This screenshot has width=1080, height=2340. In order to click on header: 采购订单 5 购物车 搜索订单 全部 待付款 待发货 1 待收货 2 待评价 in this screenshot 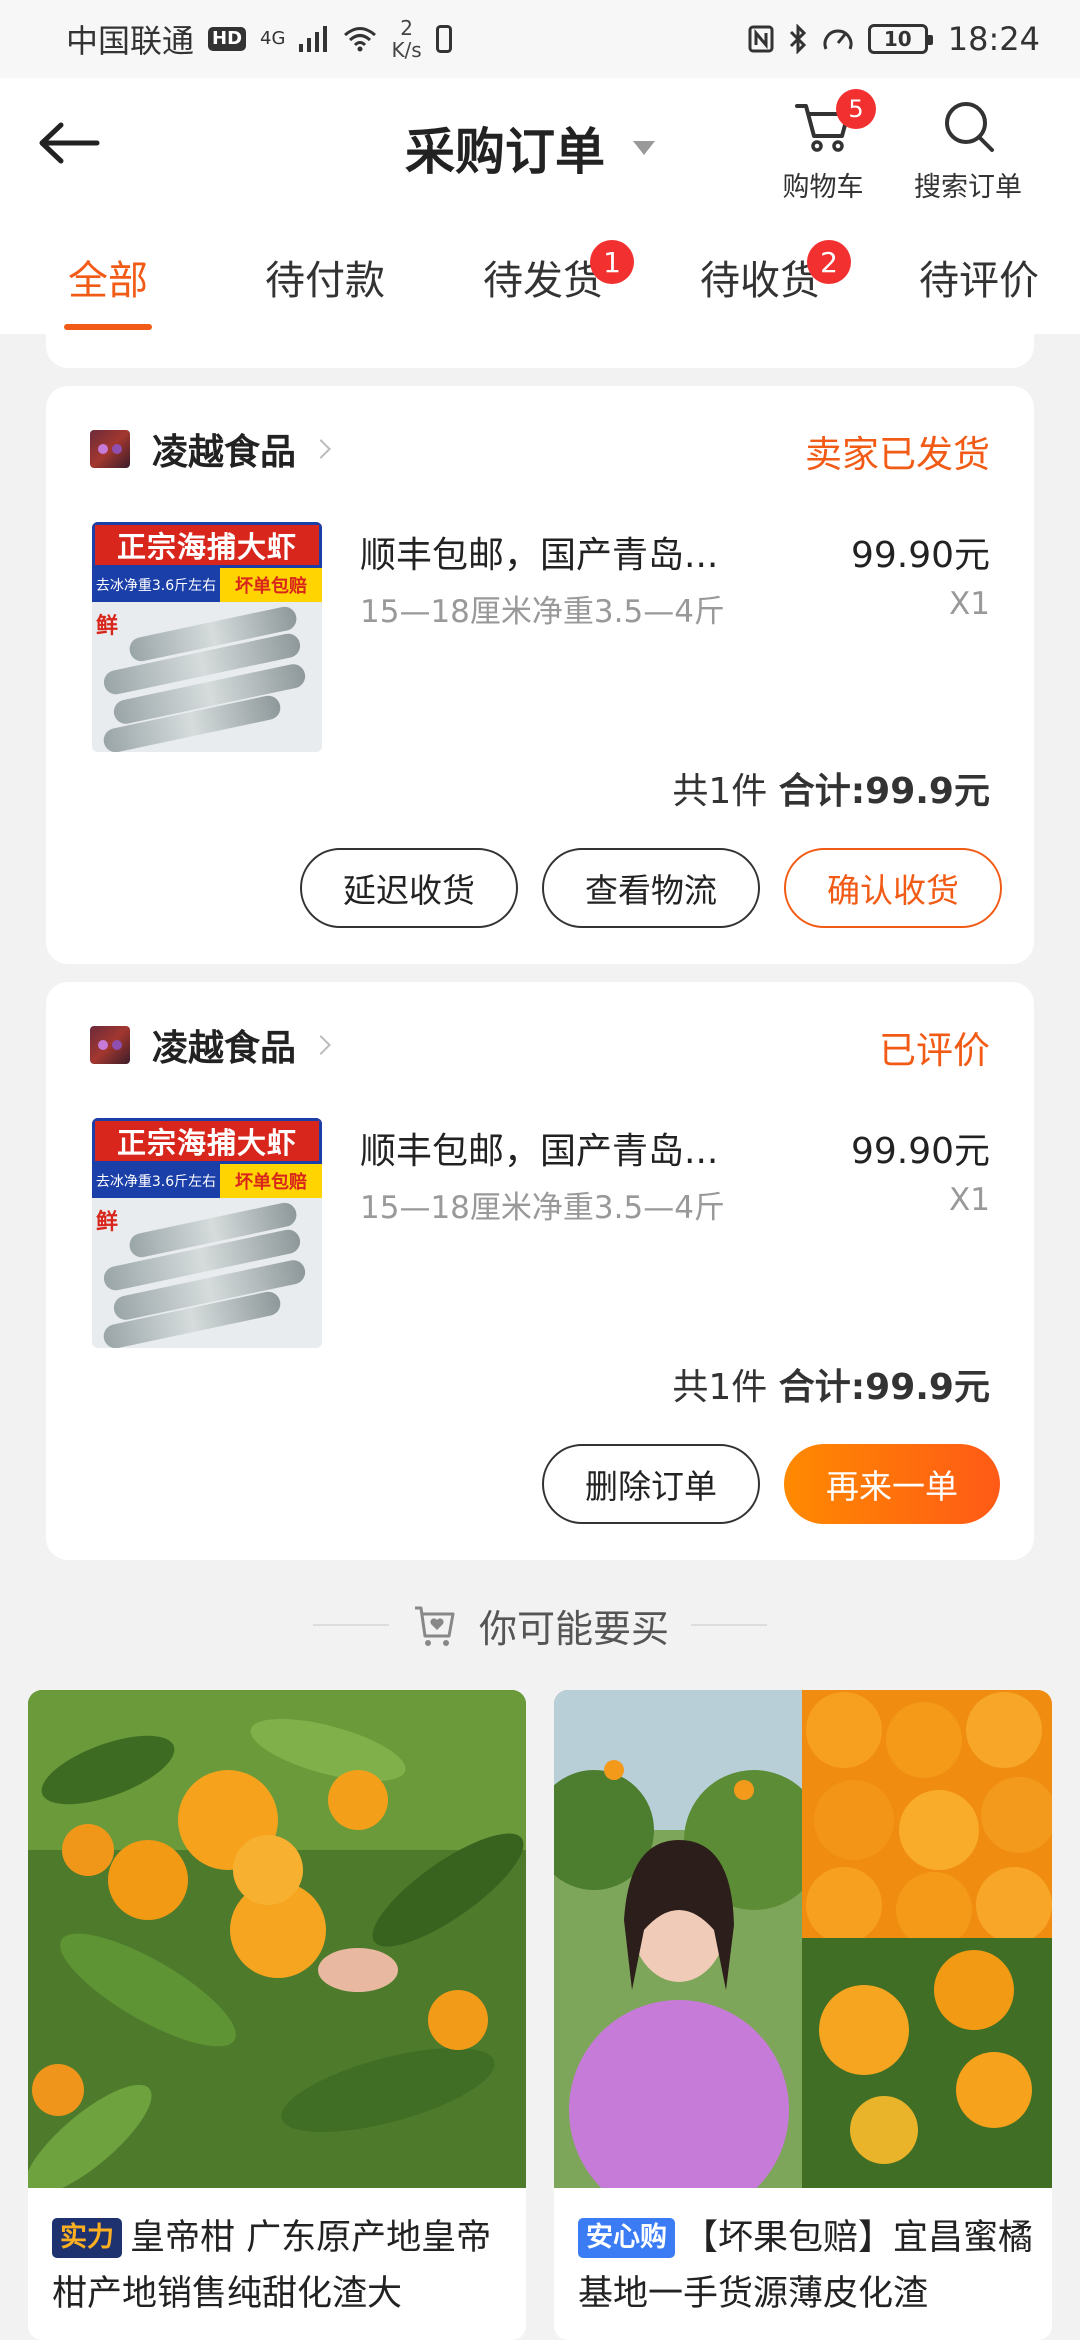, I will do `click(540, 206)`.